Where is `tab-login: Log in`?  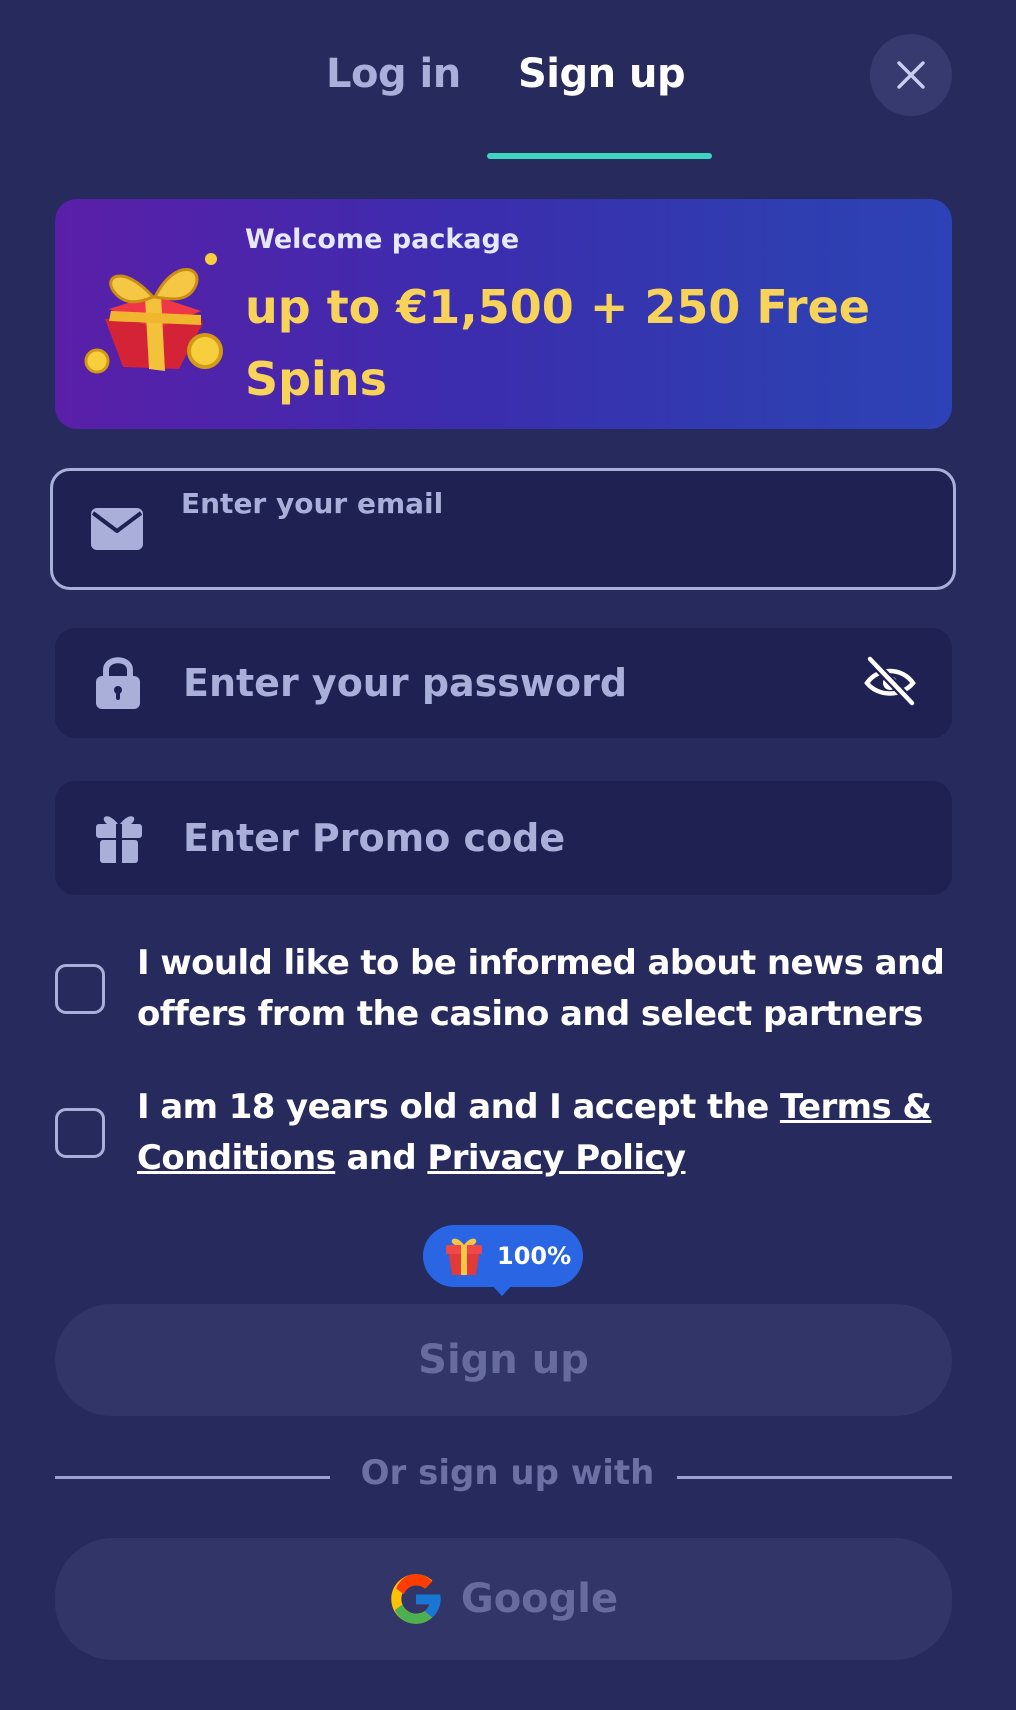
tab-login: Log in is located at coordinates (393, 74).